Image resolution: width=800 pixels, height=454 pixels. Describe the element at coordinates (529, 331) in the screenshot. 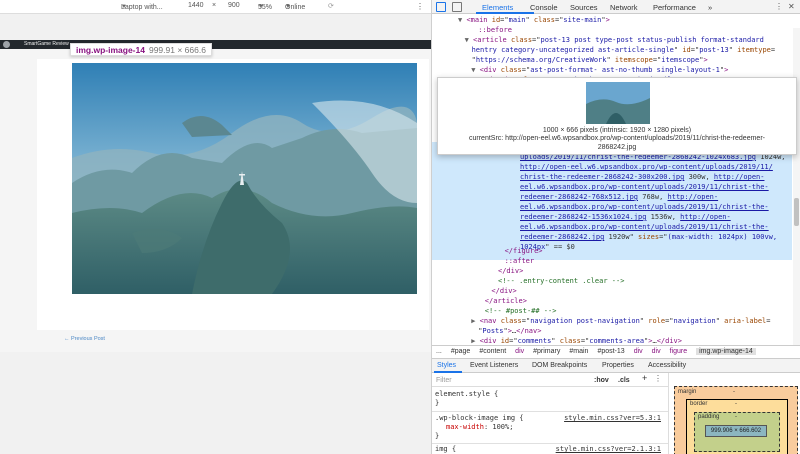

I see `dom-token: </nav>` at that location.